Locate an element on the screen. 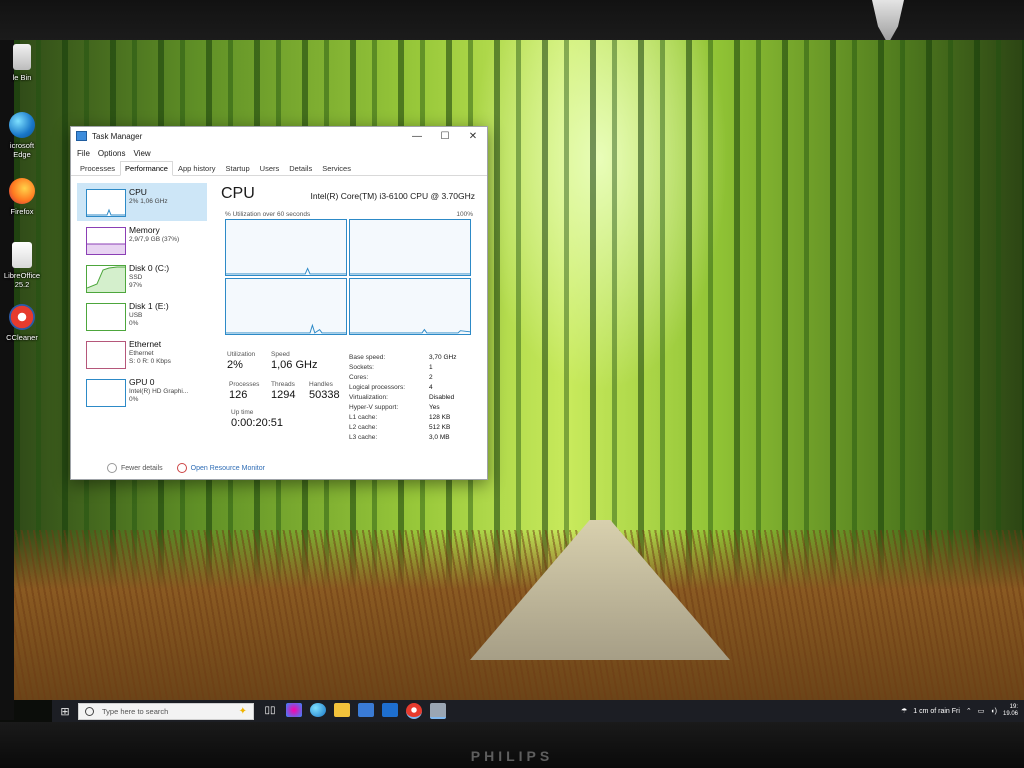 This screenshot has height=768, width=1024. firefox-icon is located at coordinates (22, 191).